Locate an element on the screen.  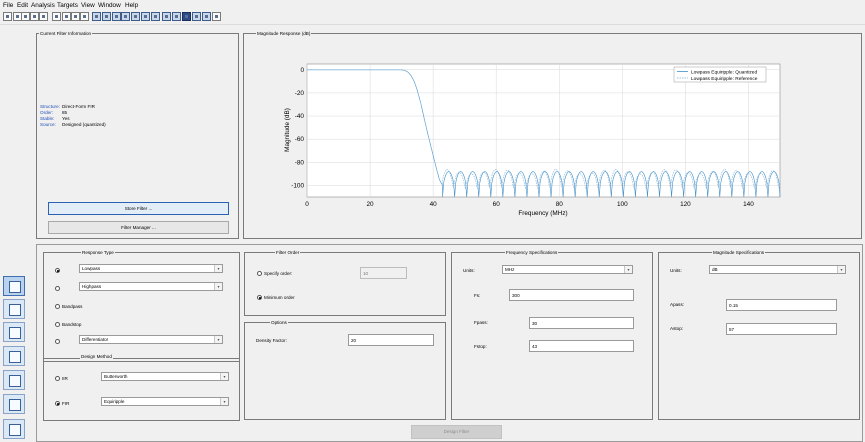
legend-quantized-label: Lowpass Equiripple: Quantized is located at coordinates (724, 73).